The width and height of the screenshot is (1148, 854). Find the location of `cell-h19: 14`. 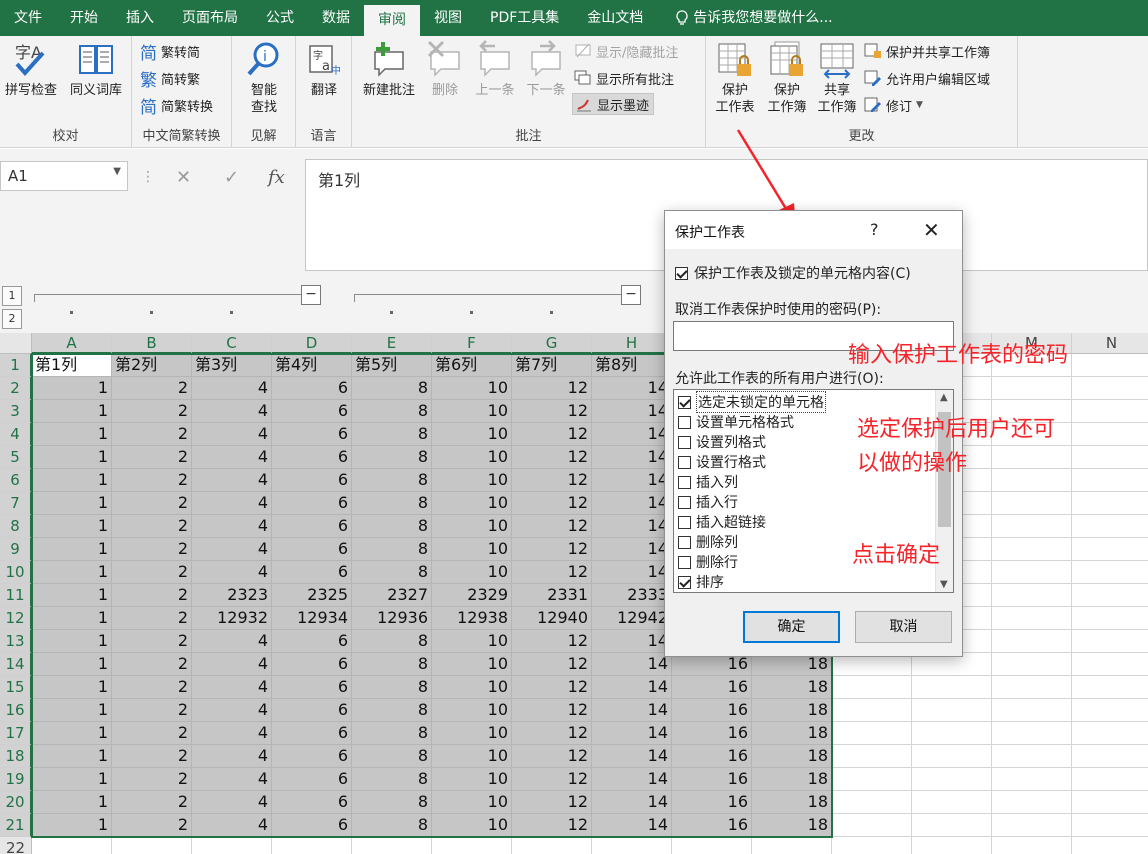

cell-h19: 14 is located at coordinates (632, 779).